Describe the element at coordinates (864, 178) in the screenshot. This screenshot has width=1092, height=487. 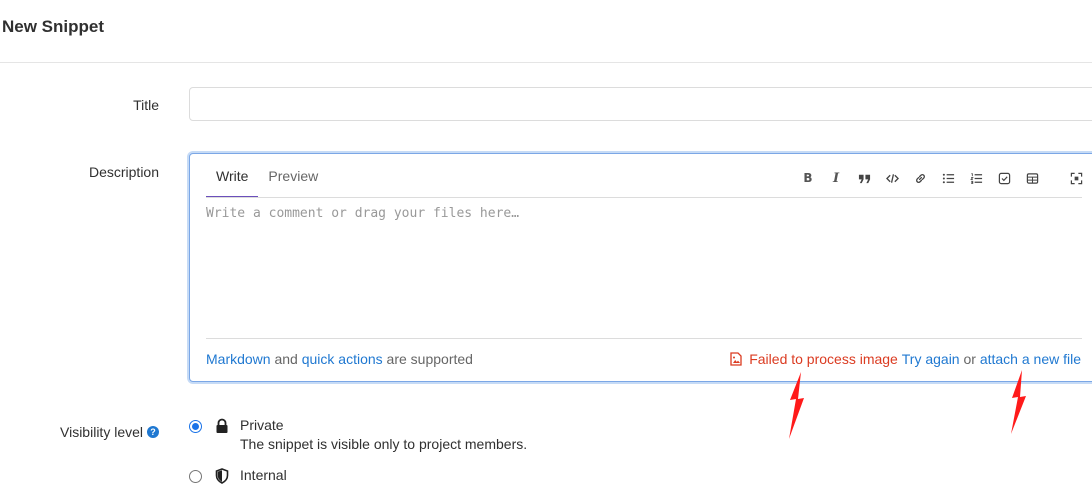
I see `quote-icon` at that location.